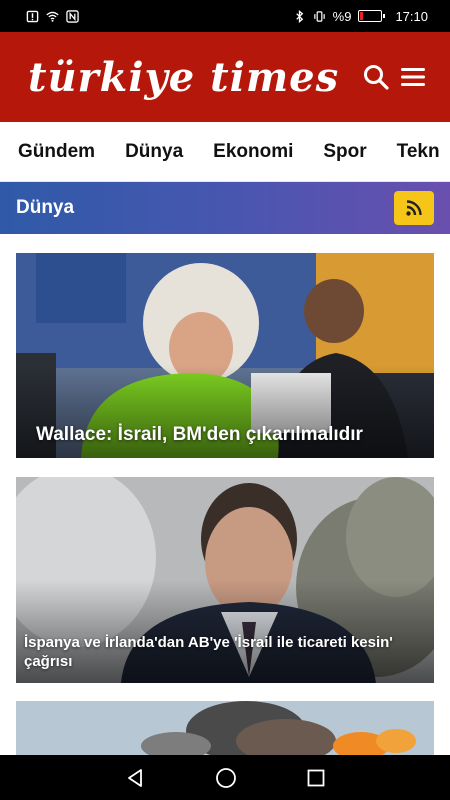 The width and height of the screenshot is (450, 800). Describe the element at coordinates (225, 208) in the screenshot. I see `section-header: Dünya` at that location.